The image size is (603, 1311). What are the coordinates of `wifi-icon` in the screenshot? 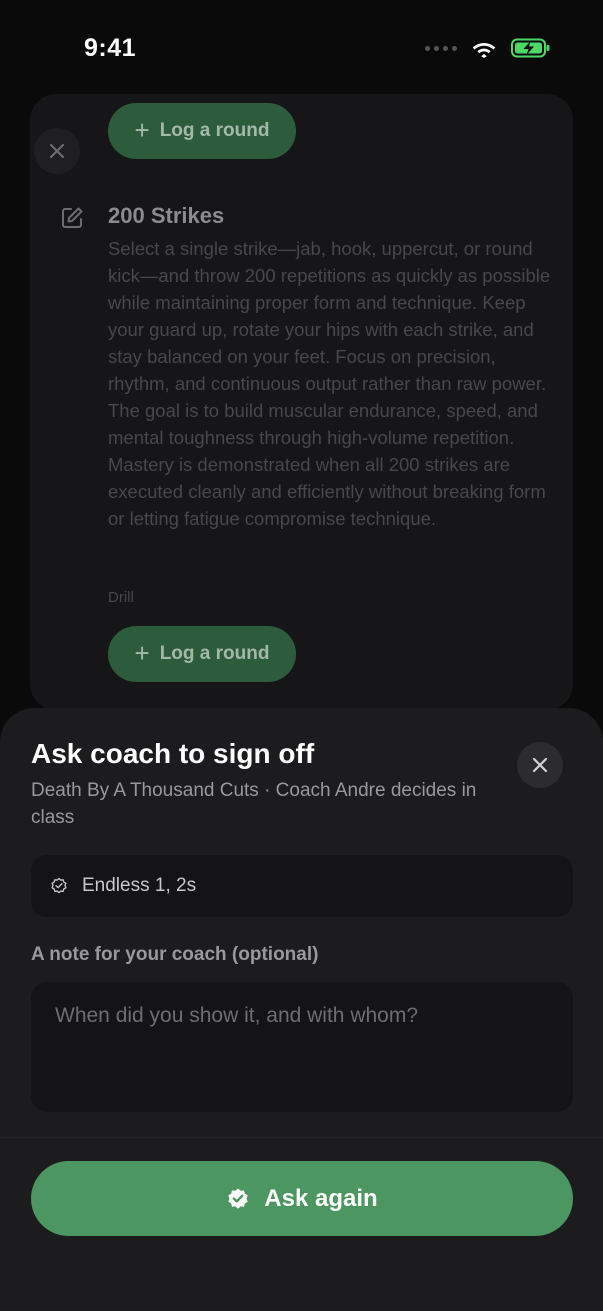 It's located at (484, 50).